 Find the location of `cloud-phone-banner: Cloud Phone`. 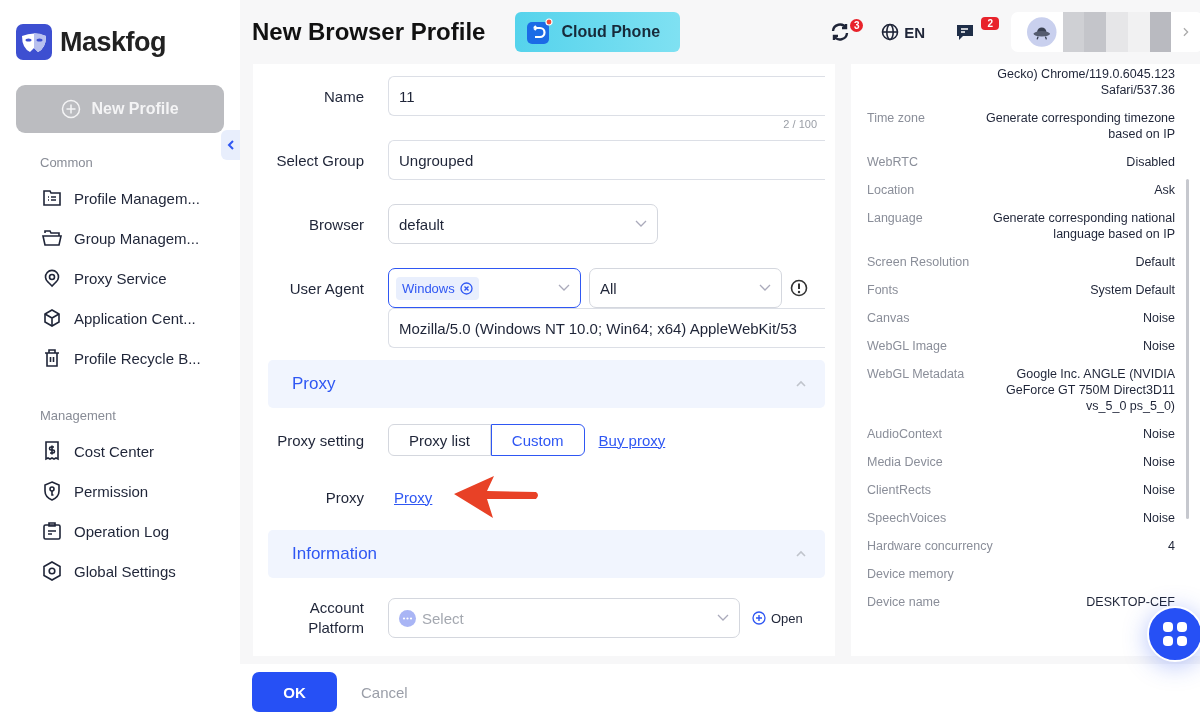

cloud-phone-banner: Cloud Phone is located at coordinates (598, 32).